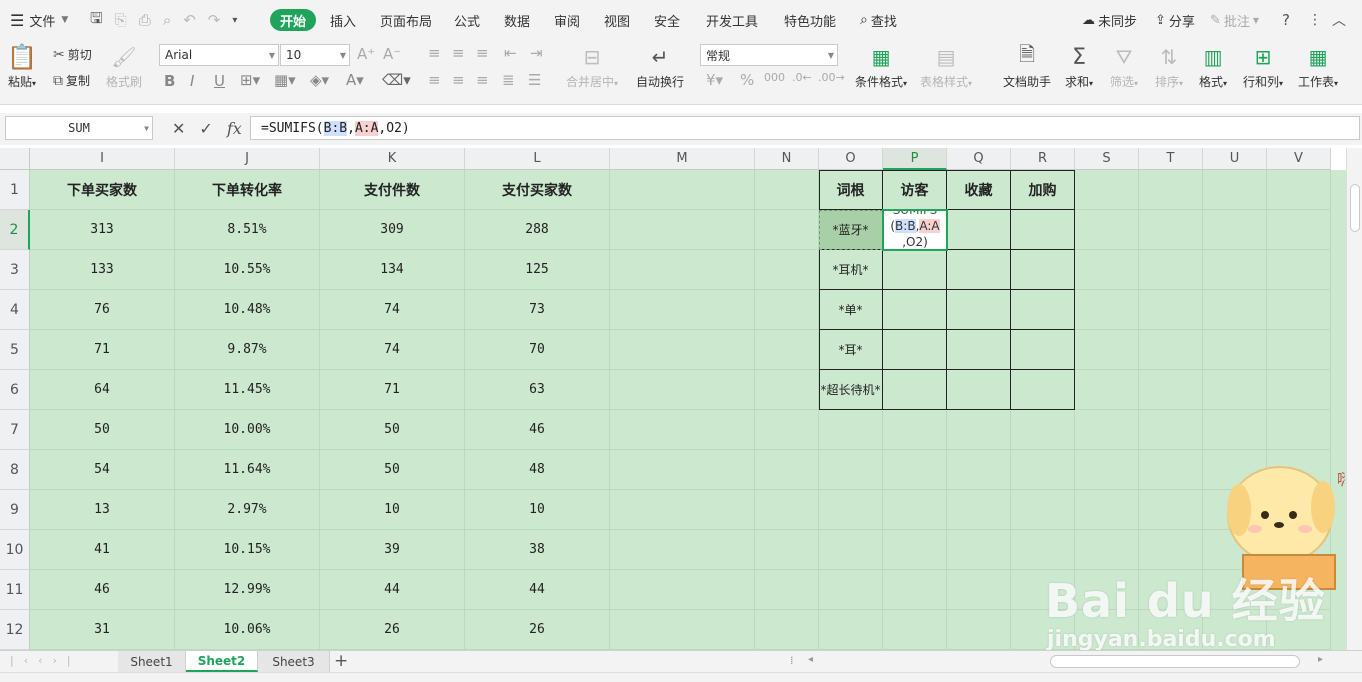 This screenshot has width=1362, height=682. Describe the element at coordinates (392, 159) in the screenshot. I see `column-header-K: K` at that location.